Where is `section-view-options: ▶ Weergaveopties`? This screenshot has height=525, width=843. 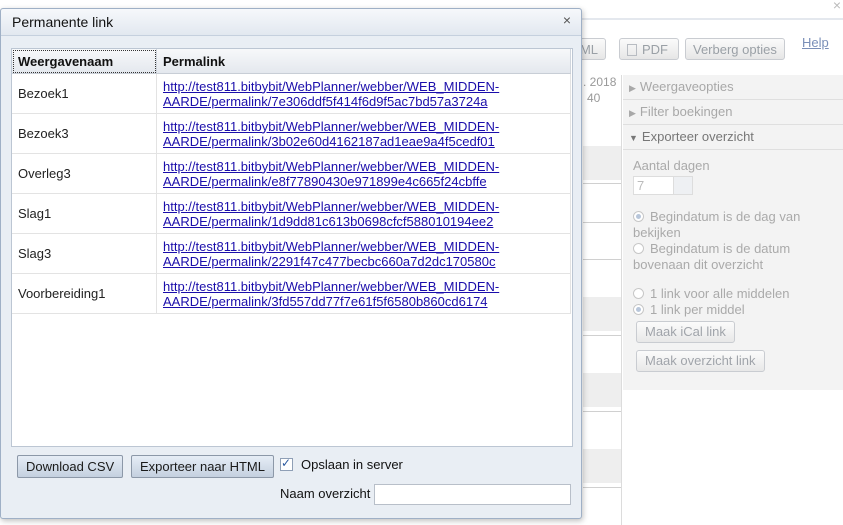 section-view-options: ▶ Weergaveopties is located at coordinates (733, 87).